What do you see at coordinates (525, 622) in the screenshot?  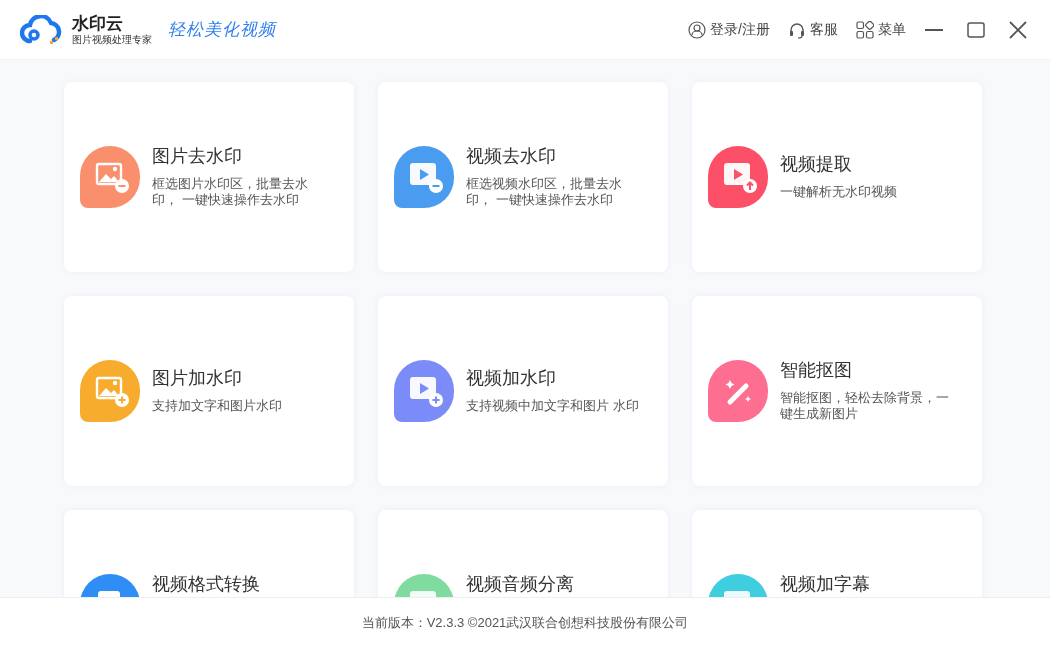 I see `footer-text: 当前版本：V2.3.3 ©2021武汉联合创想科技股份有限公司` at bounding box center [525, 622].